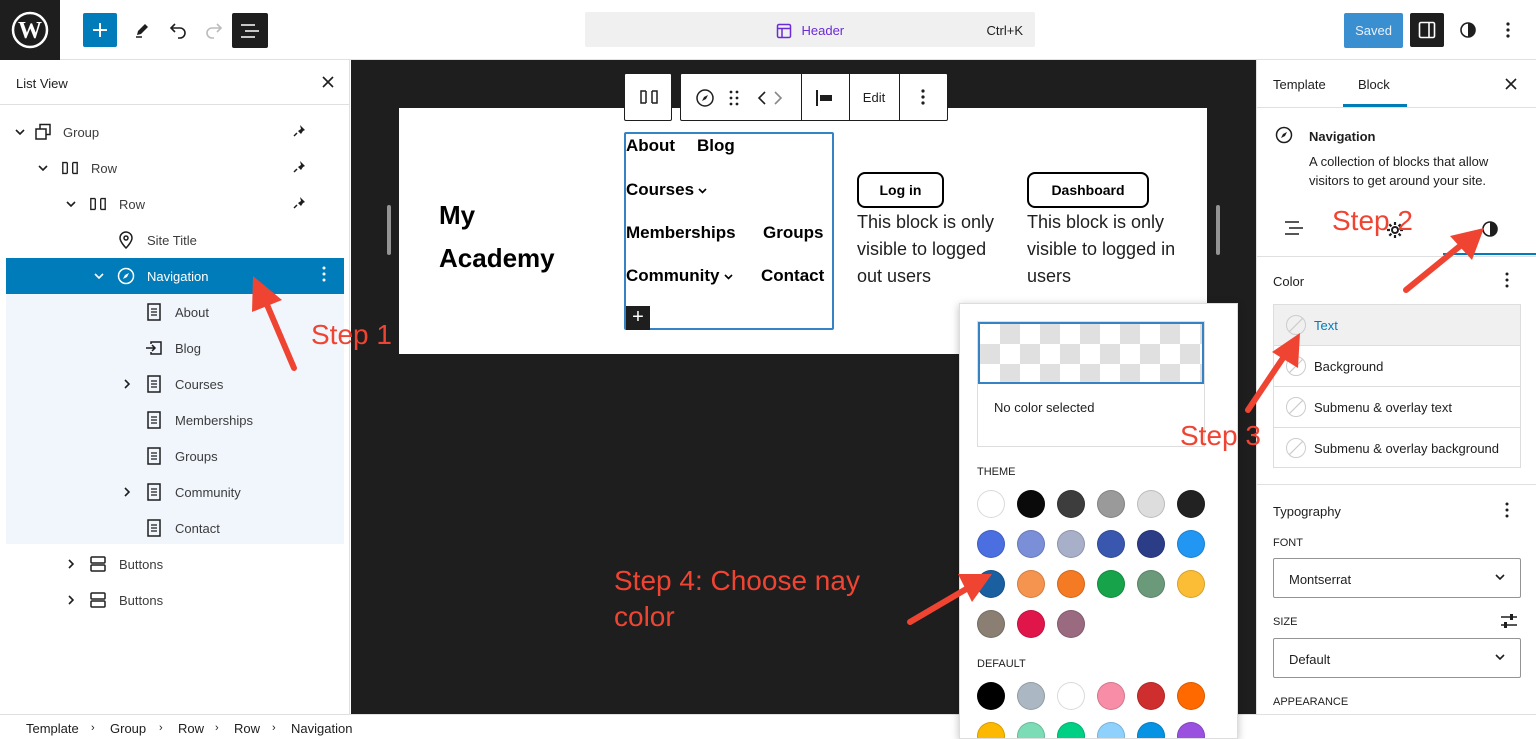 The width and height of the screenshot is (1536, 739). What do you see at coordinates (178, 30) in the screenshot?
I see `undo-icon` at bounding box center [178, 30].